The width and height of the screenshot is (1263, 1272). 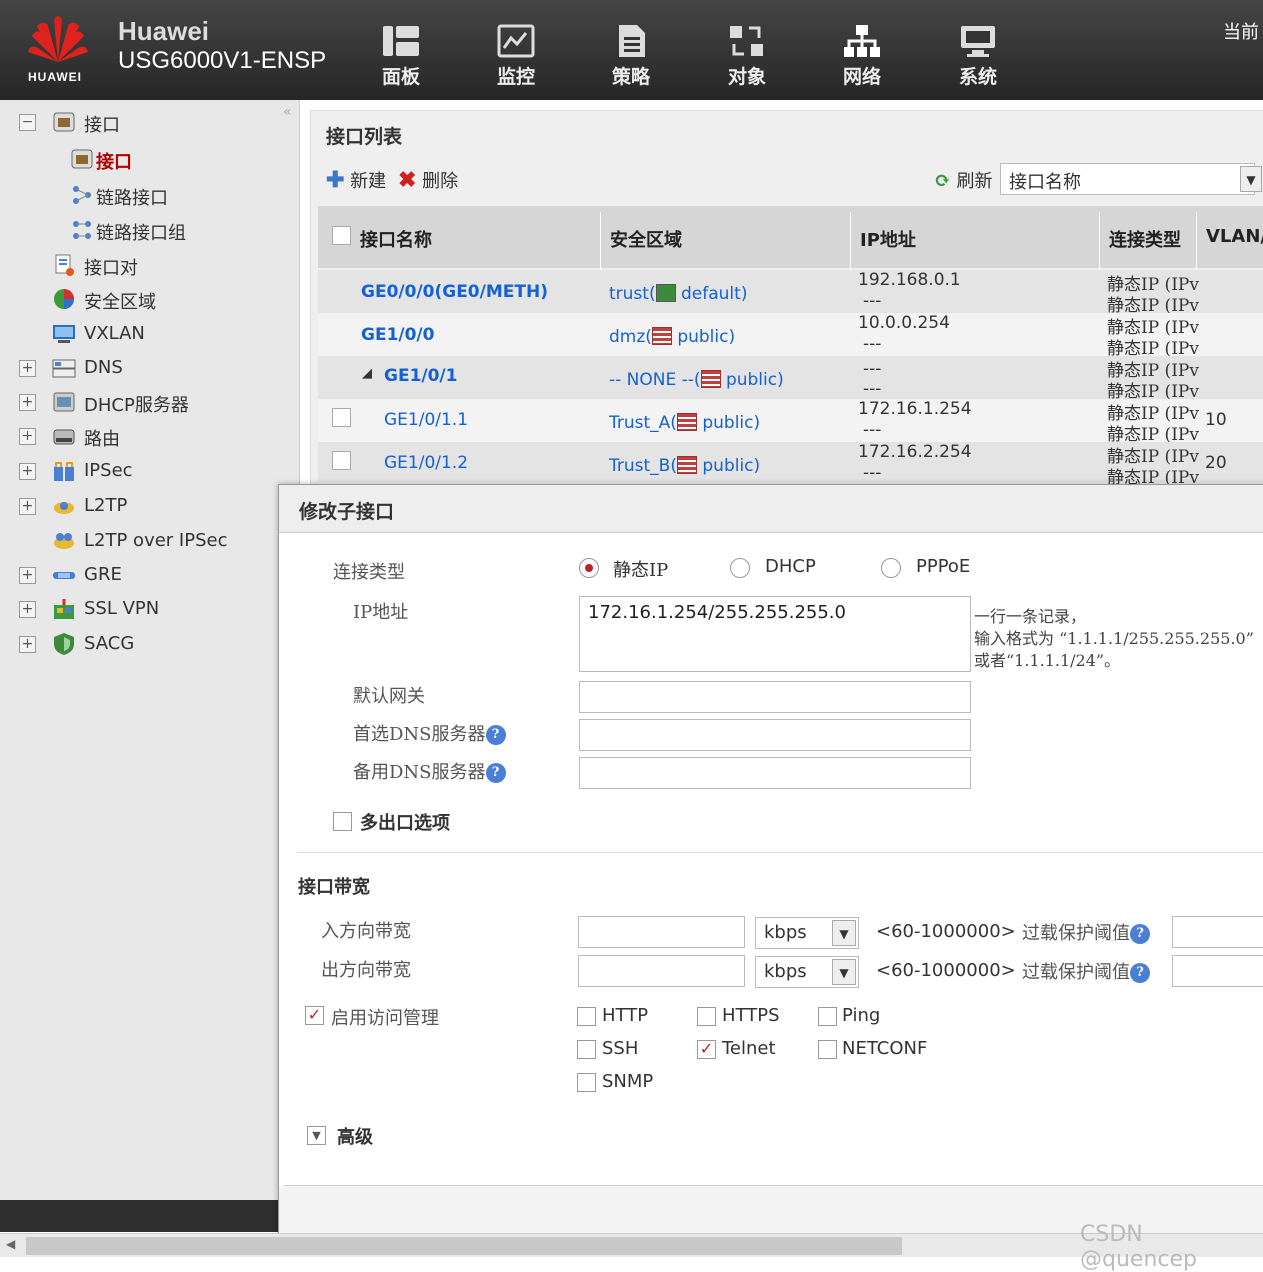 I want to click on dhcp-label: DHCP, so click(x=790, y=566).